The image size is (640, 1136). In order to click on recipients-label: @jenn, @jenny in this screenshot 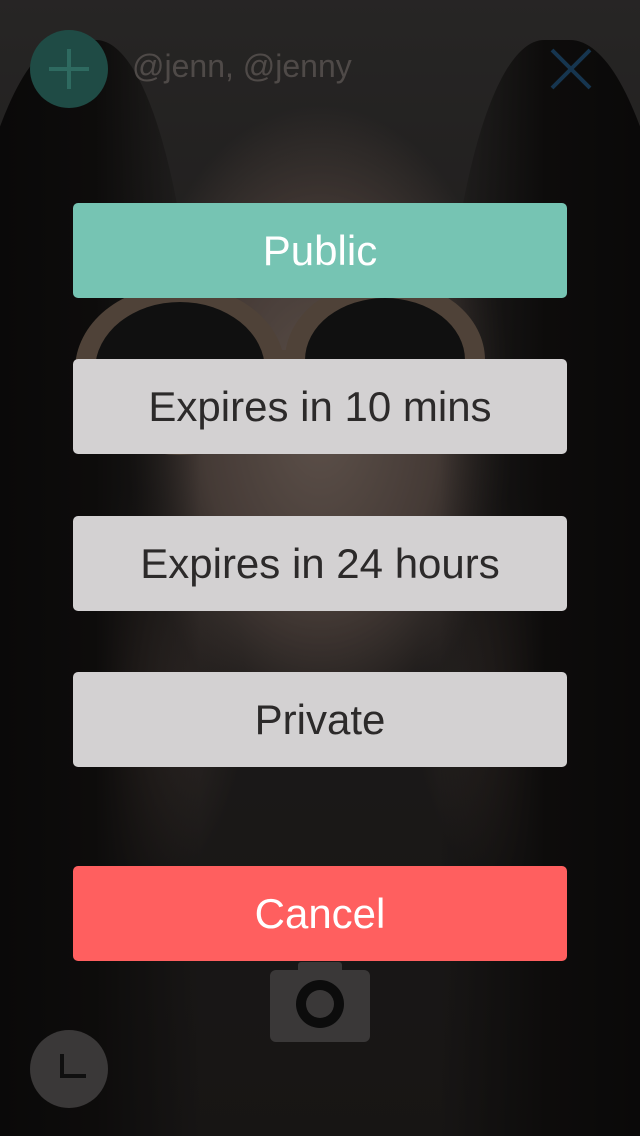, I will do `click(242, 66)`.